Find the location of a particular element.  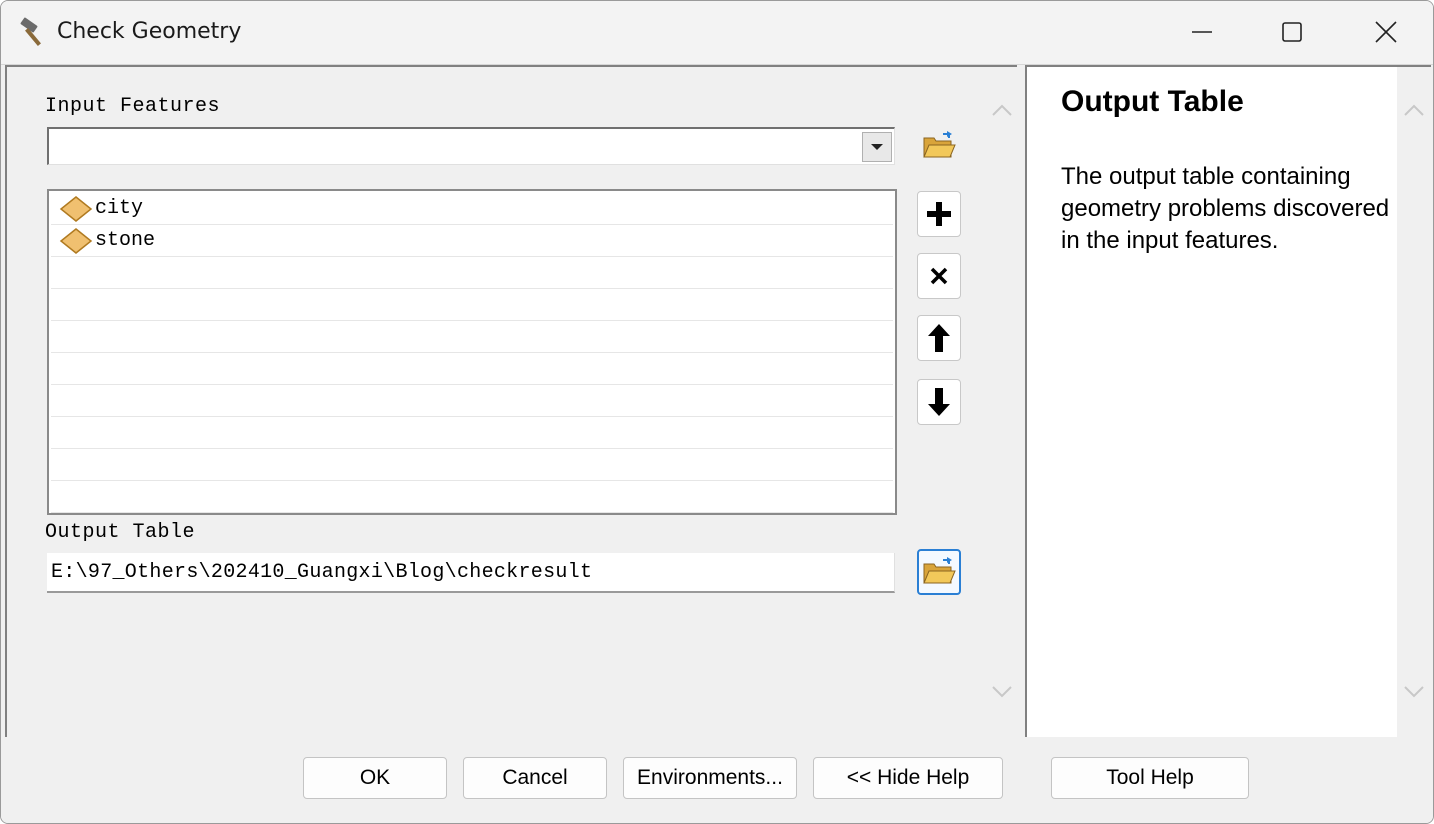

arrow-up-icon is located at coordinates (939, 338).